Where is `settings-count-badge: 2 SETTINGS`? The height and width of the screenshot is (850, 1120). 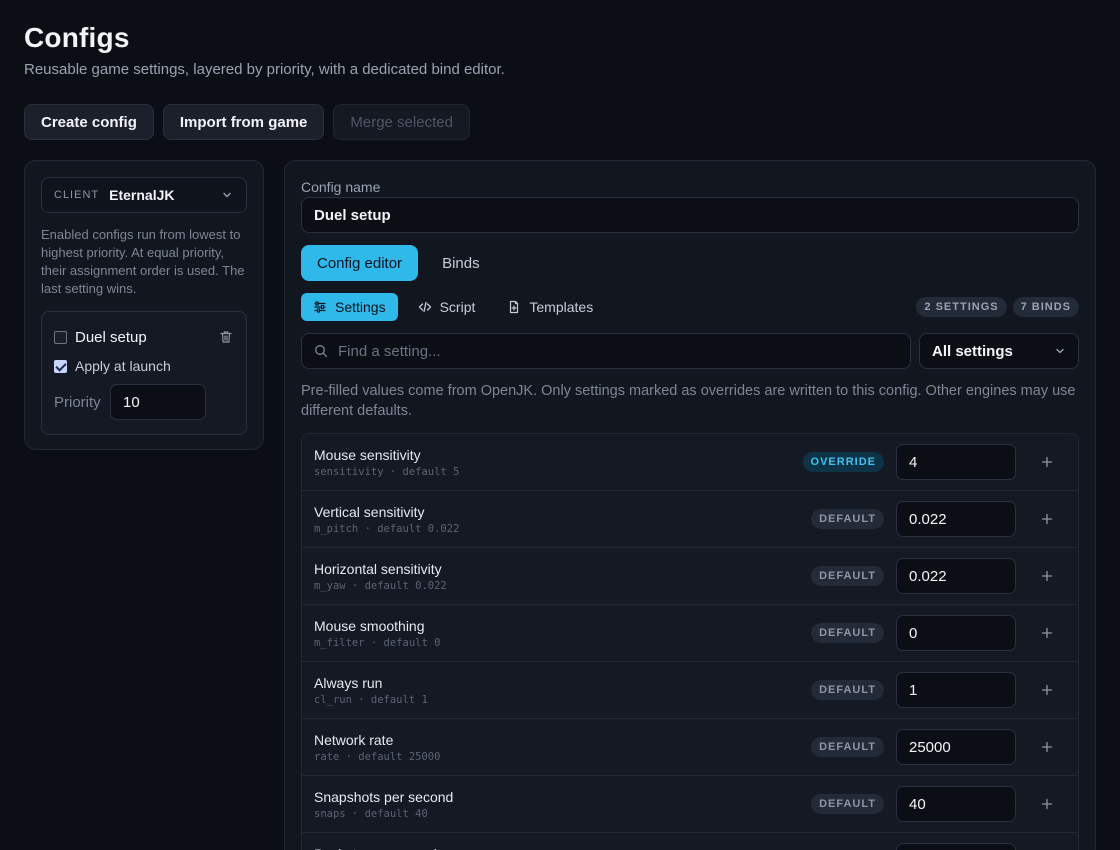 settings-count-badge: 2 SETTINGS is located at coordinates (961, 307).